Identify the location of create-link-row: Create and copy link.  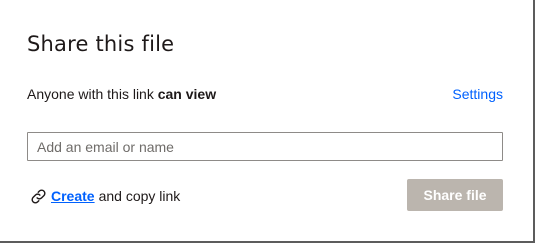
(105, 196).